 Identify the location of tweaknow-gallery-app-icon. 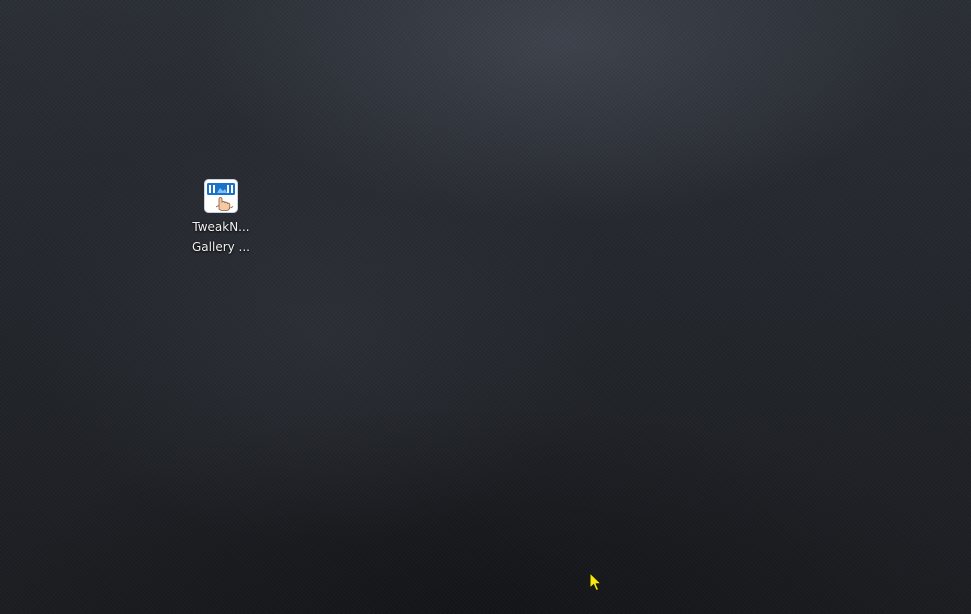
(221, 196).